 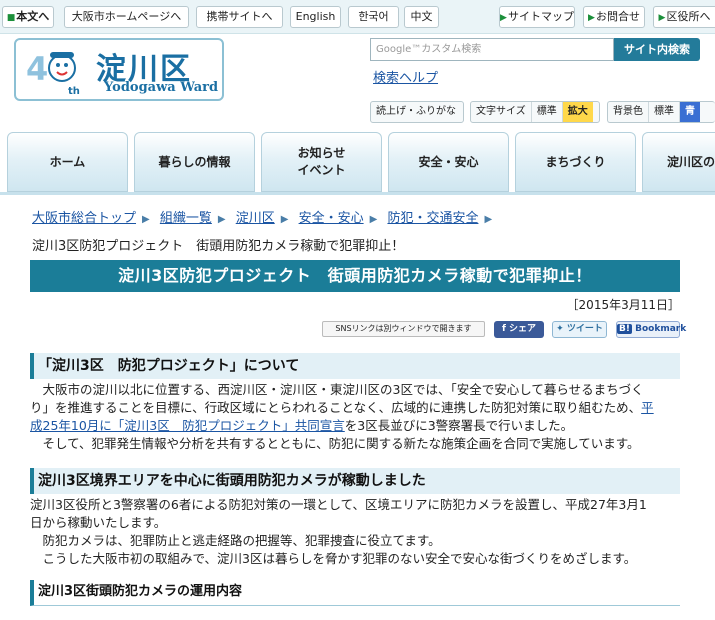 I want to click on mobile-site-link: 携帯サイトへ, so click(x=239, y=17).